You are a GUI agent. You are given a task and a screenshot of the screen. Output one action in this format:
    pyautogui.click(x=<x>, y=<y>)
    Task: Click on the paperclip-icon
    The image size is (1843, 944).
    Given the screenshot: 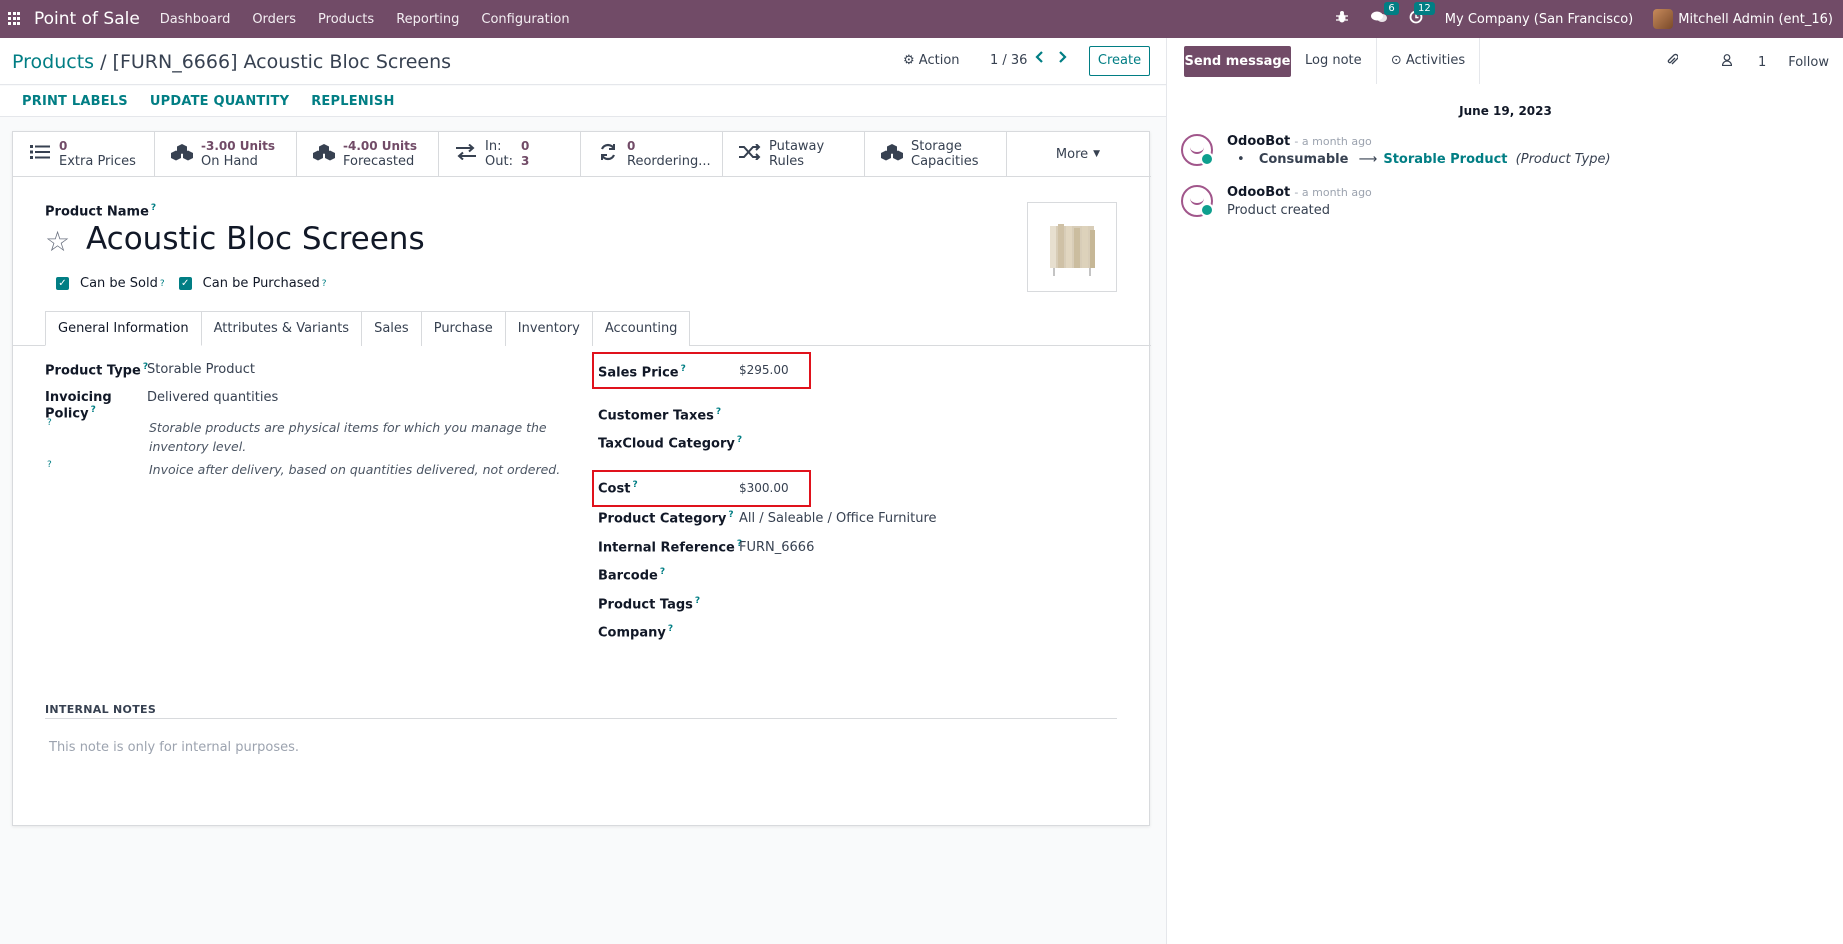 What is the action you would take?
    pyautogui.click(x=1672, y=62)
    